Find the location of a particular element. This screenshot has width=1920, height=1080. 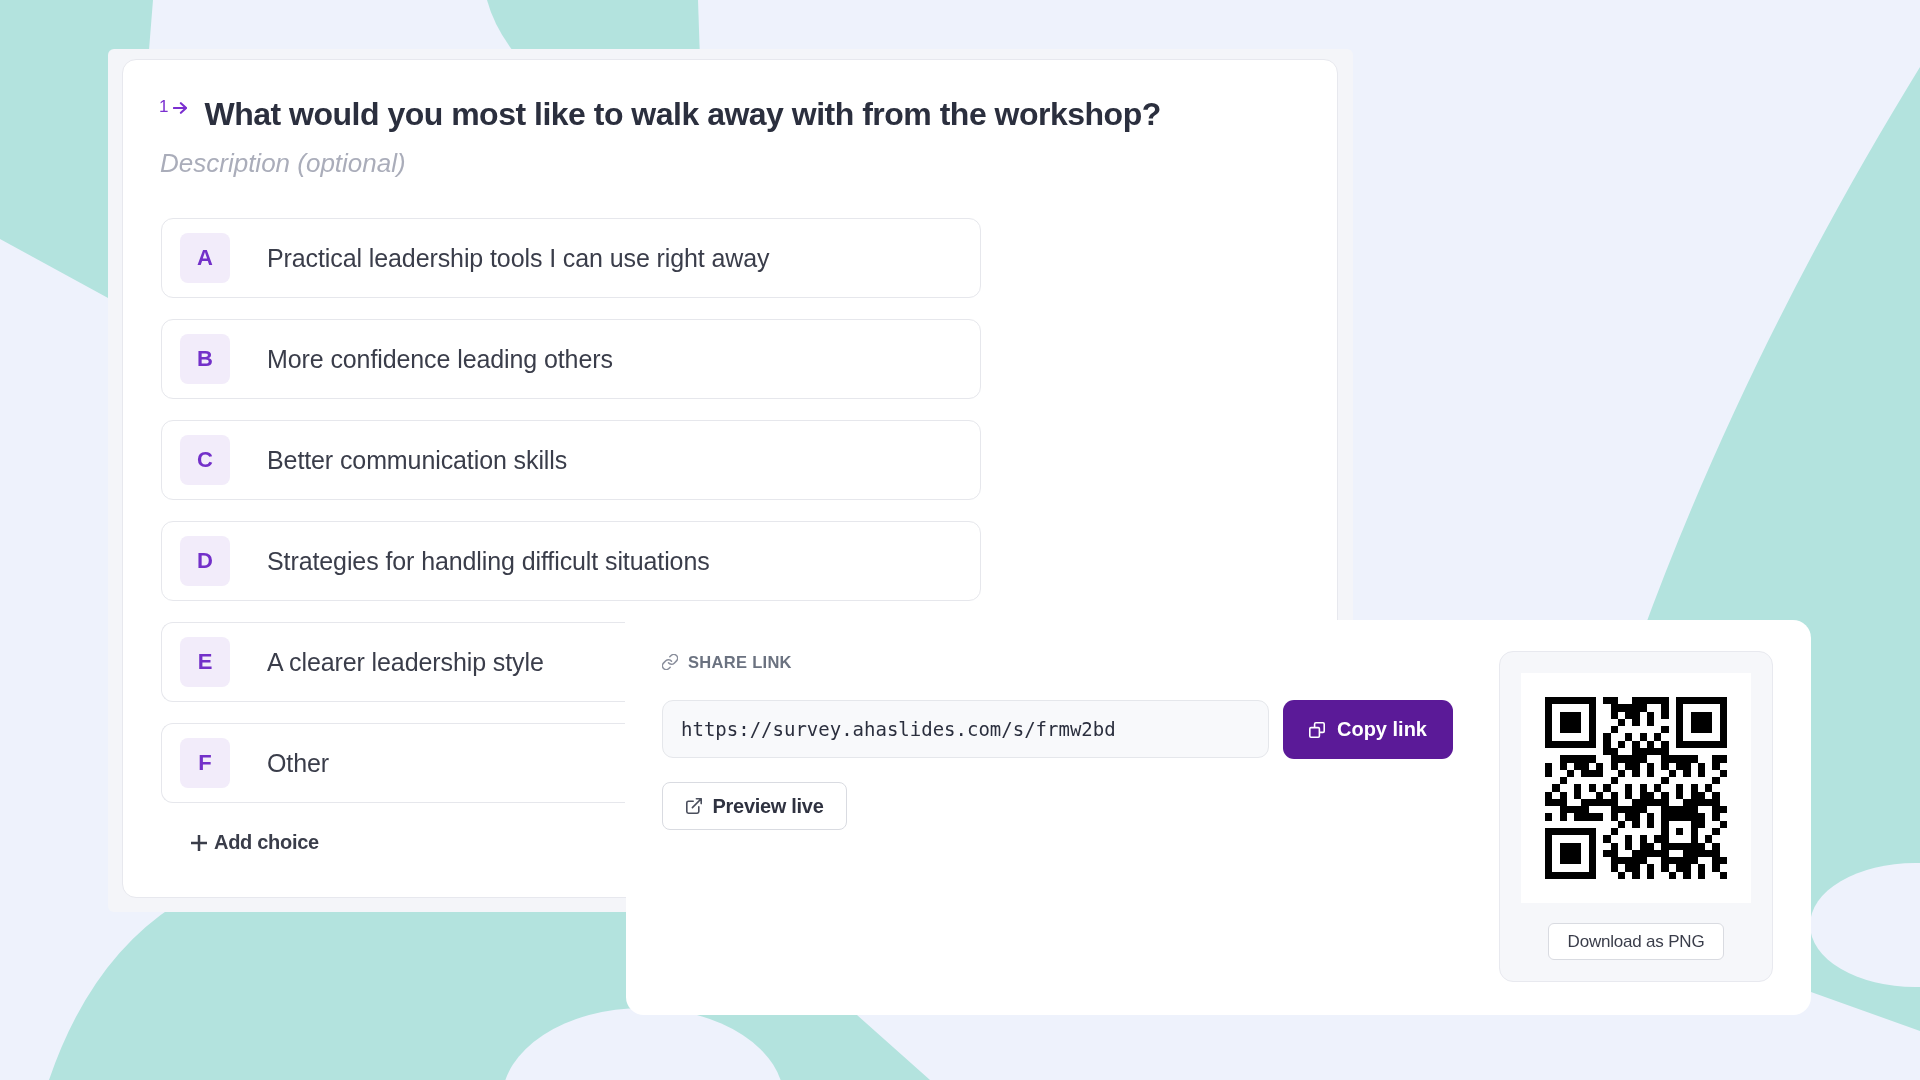

copy-link-button: Copy link is located at coordinates (1368, 729).